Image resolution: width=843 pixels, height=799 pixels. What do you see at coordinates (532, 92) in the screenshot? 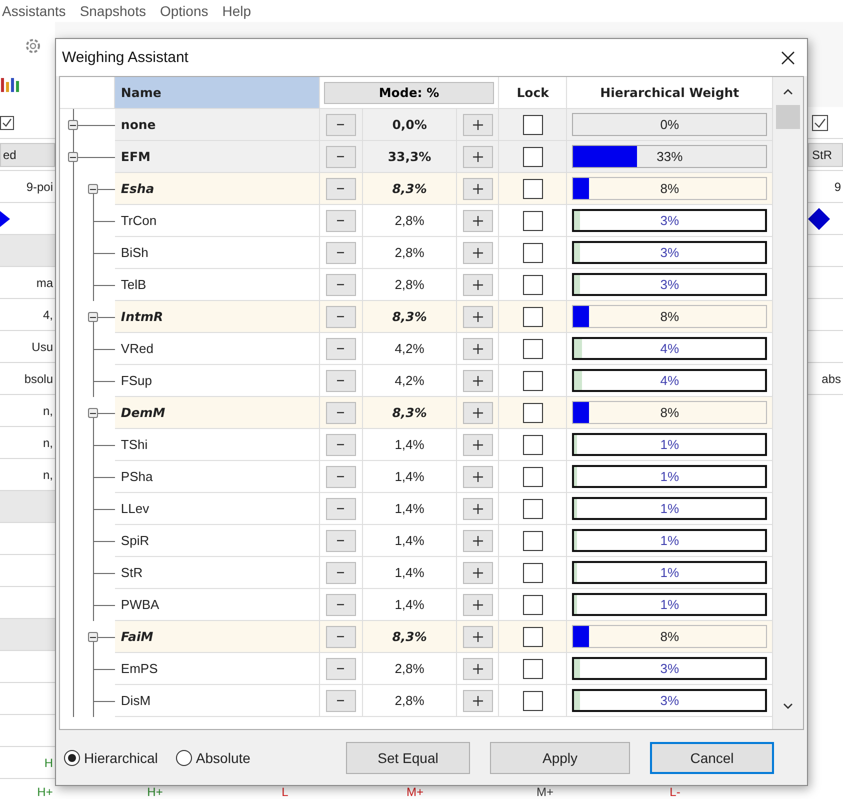
I see `column-header: Lock` at bounding box center [532, 92].